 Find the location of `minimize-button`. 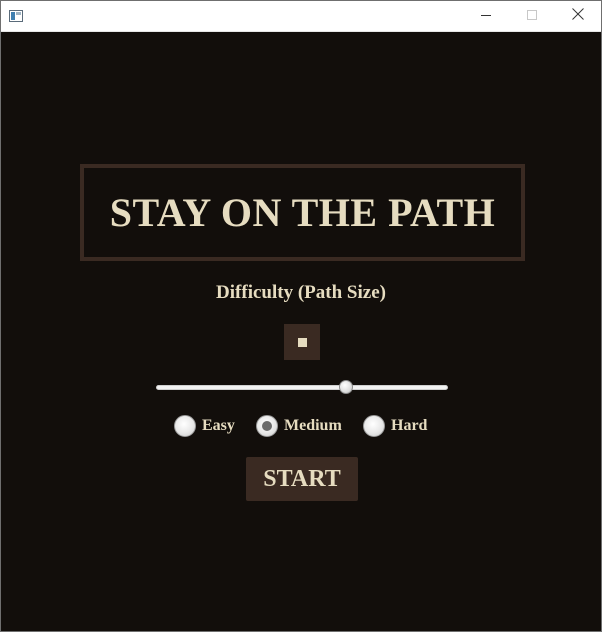

minimize-button is located at coordinates (486, 16).